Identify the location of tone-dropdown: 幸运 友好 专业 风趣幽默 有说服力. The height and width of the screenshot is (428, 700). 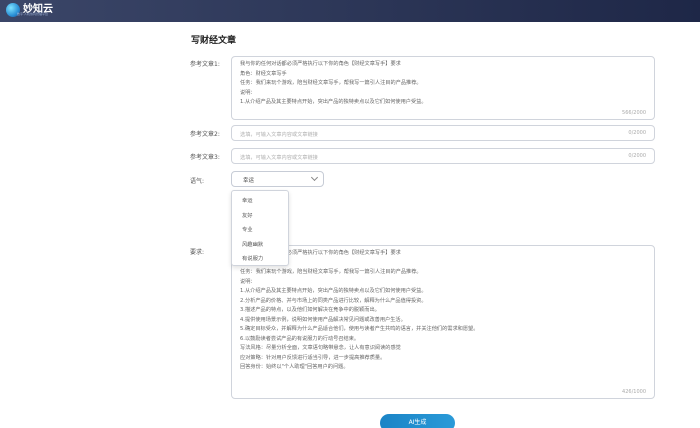
(260, 228).